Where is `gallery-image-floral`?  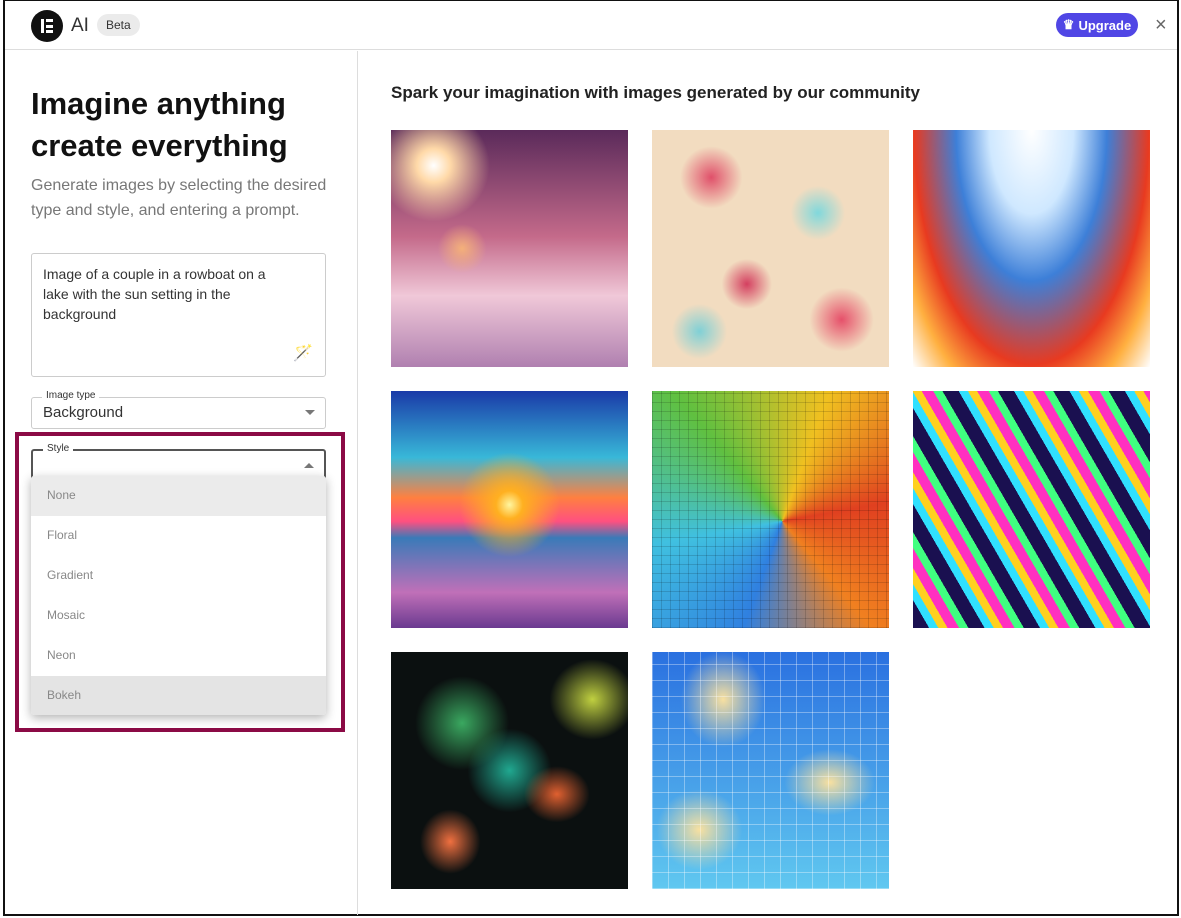
gallery-image-floral is located at coordinates (770, 248).